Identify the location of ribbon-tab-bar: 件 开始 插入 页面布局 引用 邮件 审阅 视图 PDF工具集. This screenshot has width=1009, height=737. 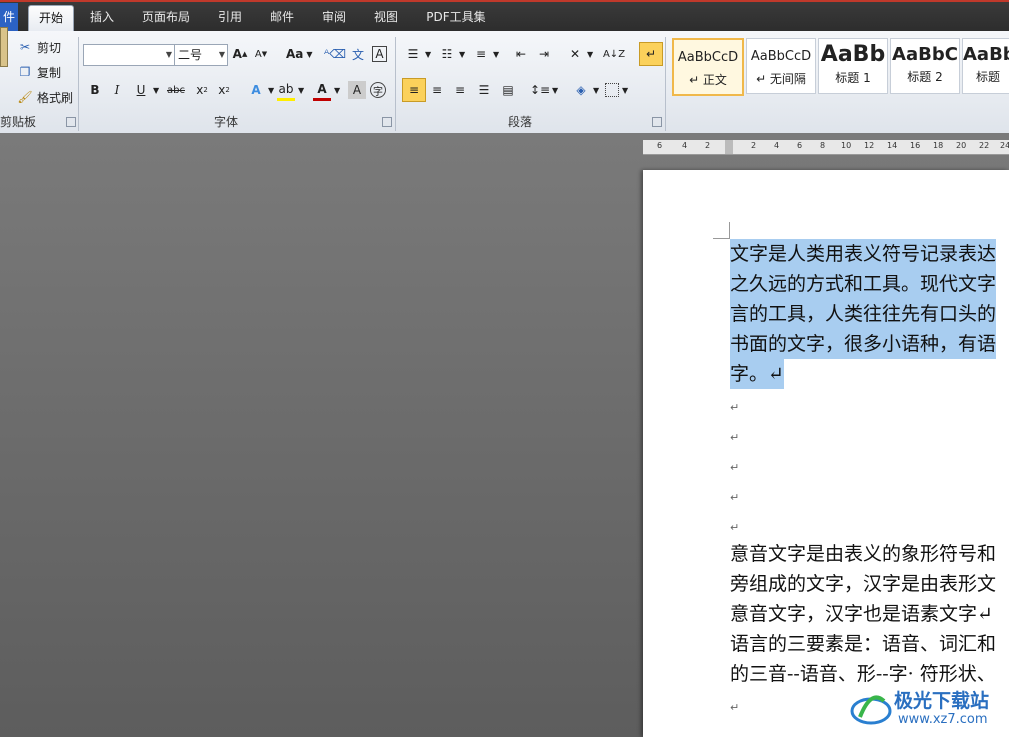
(504, 16).